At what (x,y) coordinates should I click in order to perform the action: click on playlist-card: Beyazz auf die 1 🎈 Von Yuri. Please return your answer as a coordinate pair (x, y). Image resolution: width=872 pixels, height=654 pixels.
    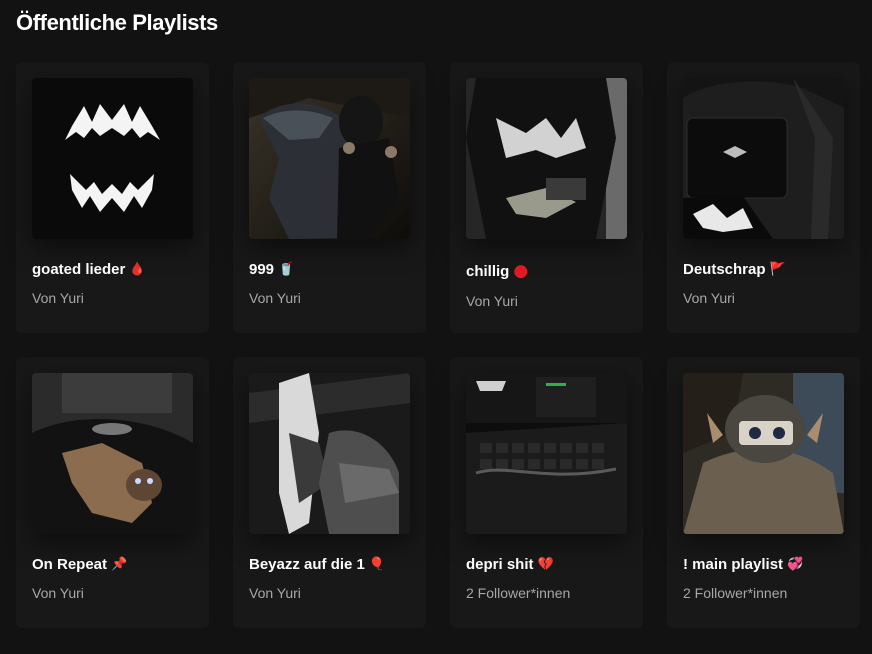
    Looking at the image, I should click on (329, 492).